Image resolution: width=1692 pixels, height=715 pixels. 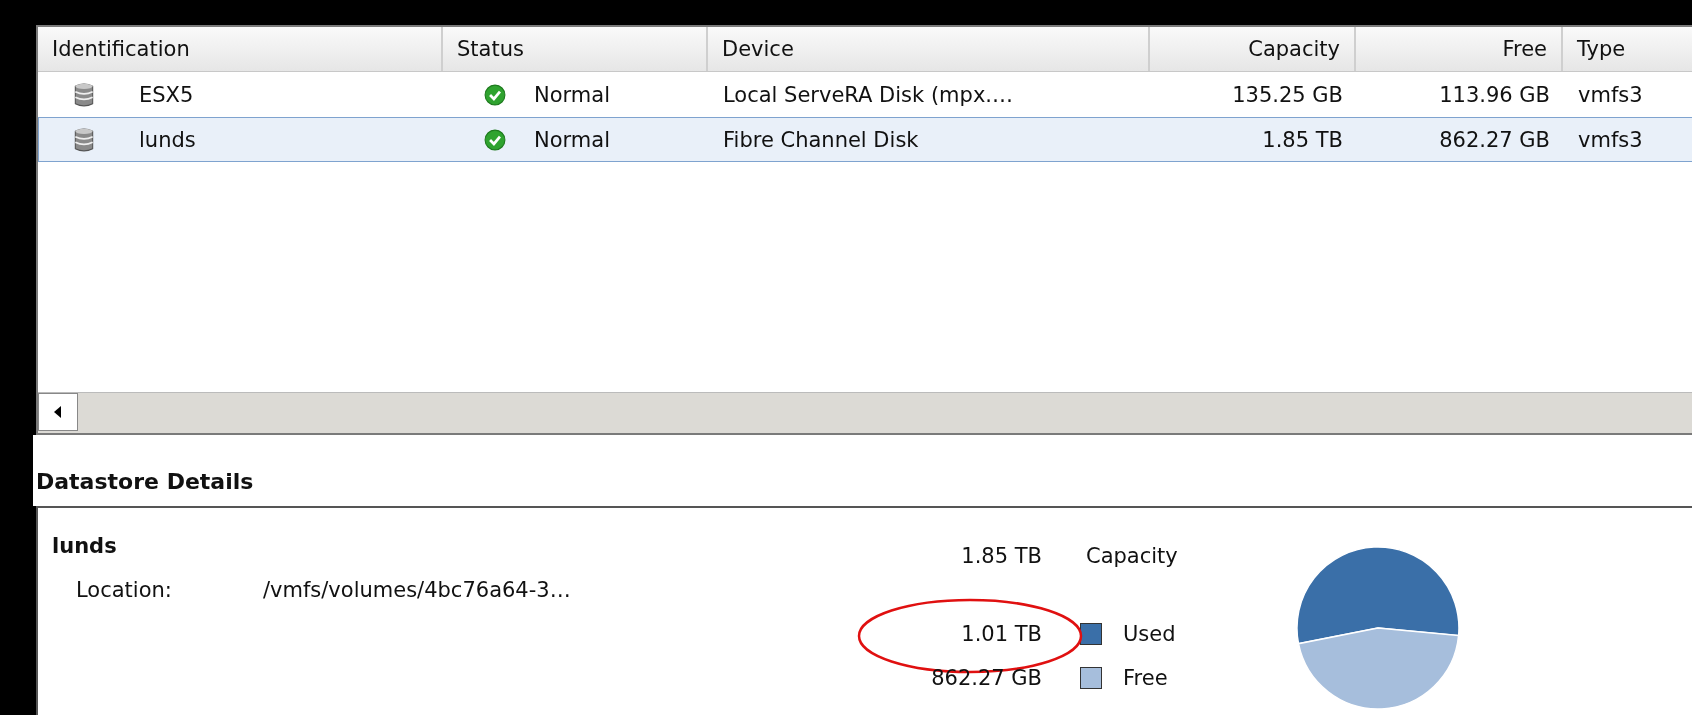 I want to click on scroll-left-button, so click(x=58, y=412).